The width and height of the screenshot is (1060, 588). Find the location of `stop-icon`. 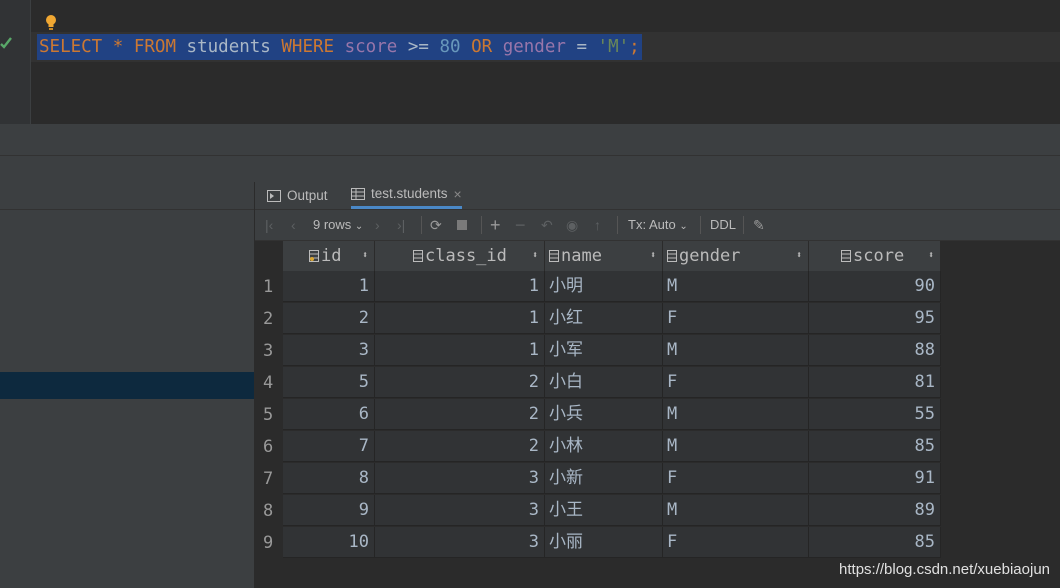

stop-icon is located at coordinates (462, 225).